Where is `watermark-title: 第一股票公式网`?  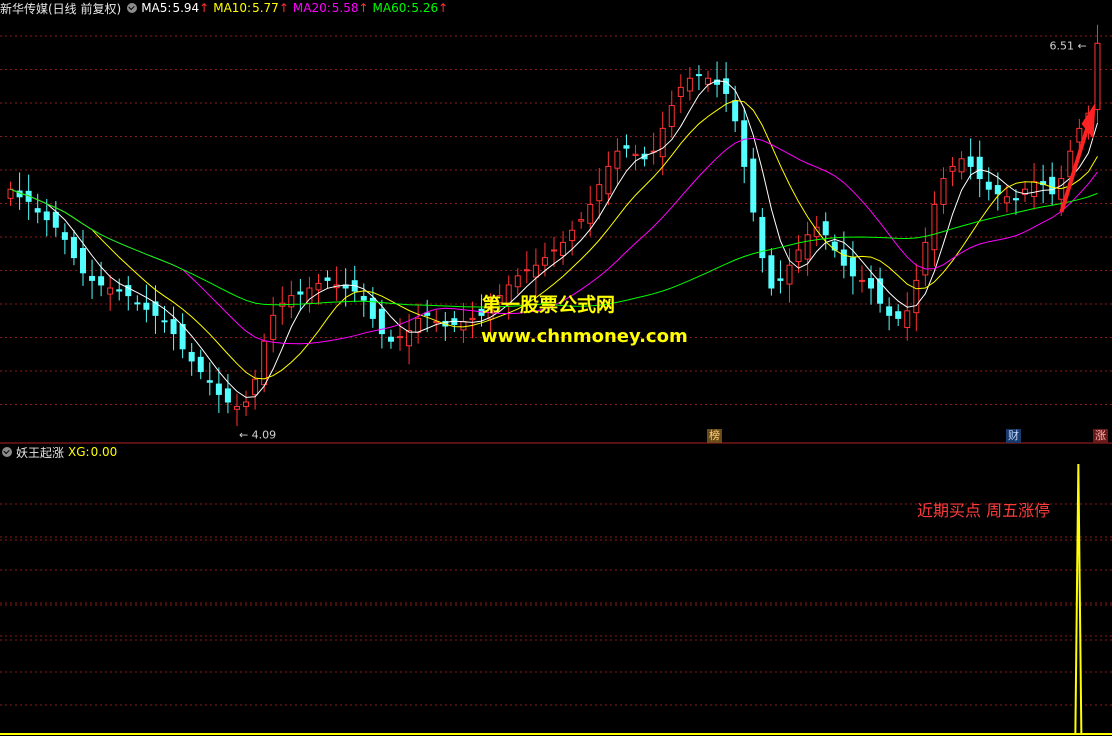 watermark-title: 第一股票公式网 is located at coordinates (549, 305).